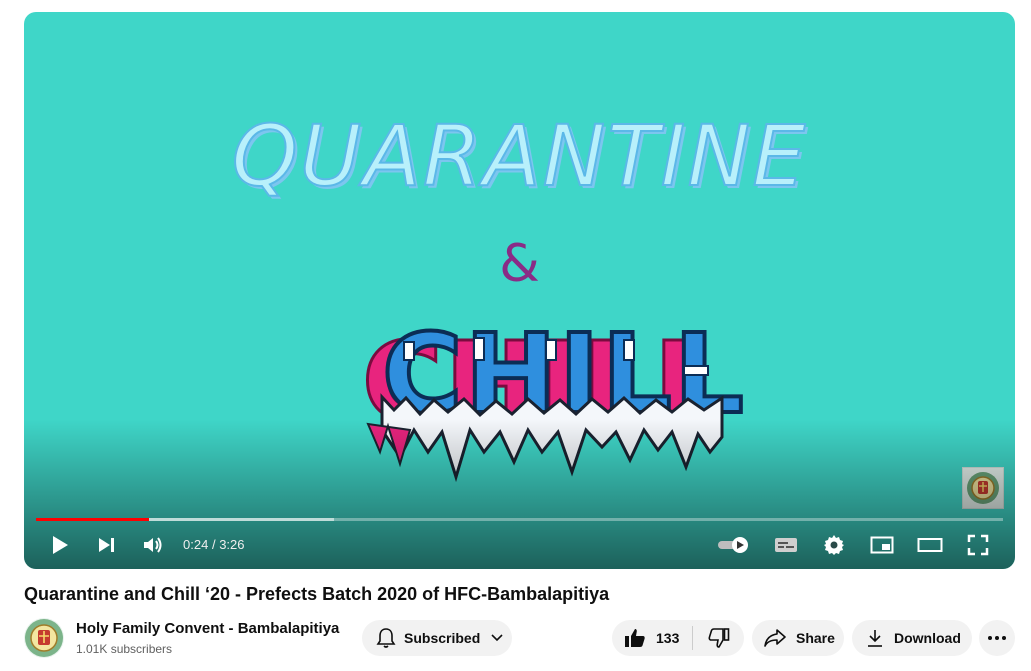  I want to click on player-controls: 0:24 / 3:26, so click(519, 545).